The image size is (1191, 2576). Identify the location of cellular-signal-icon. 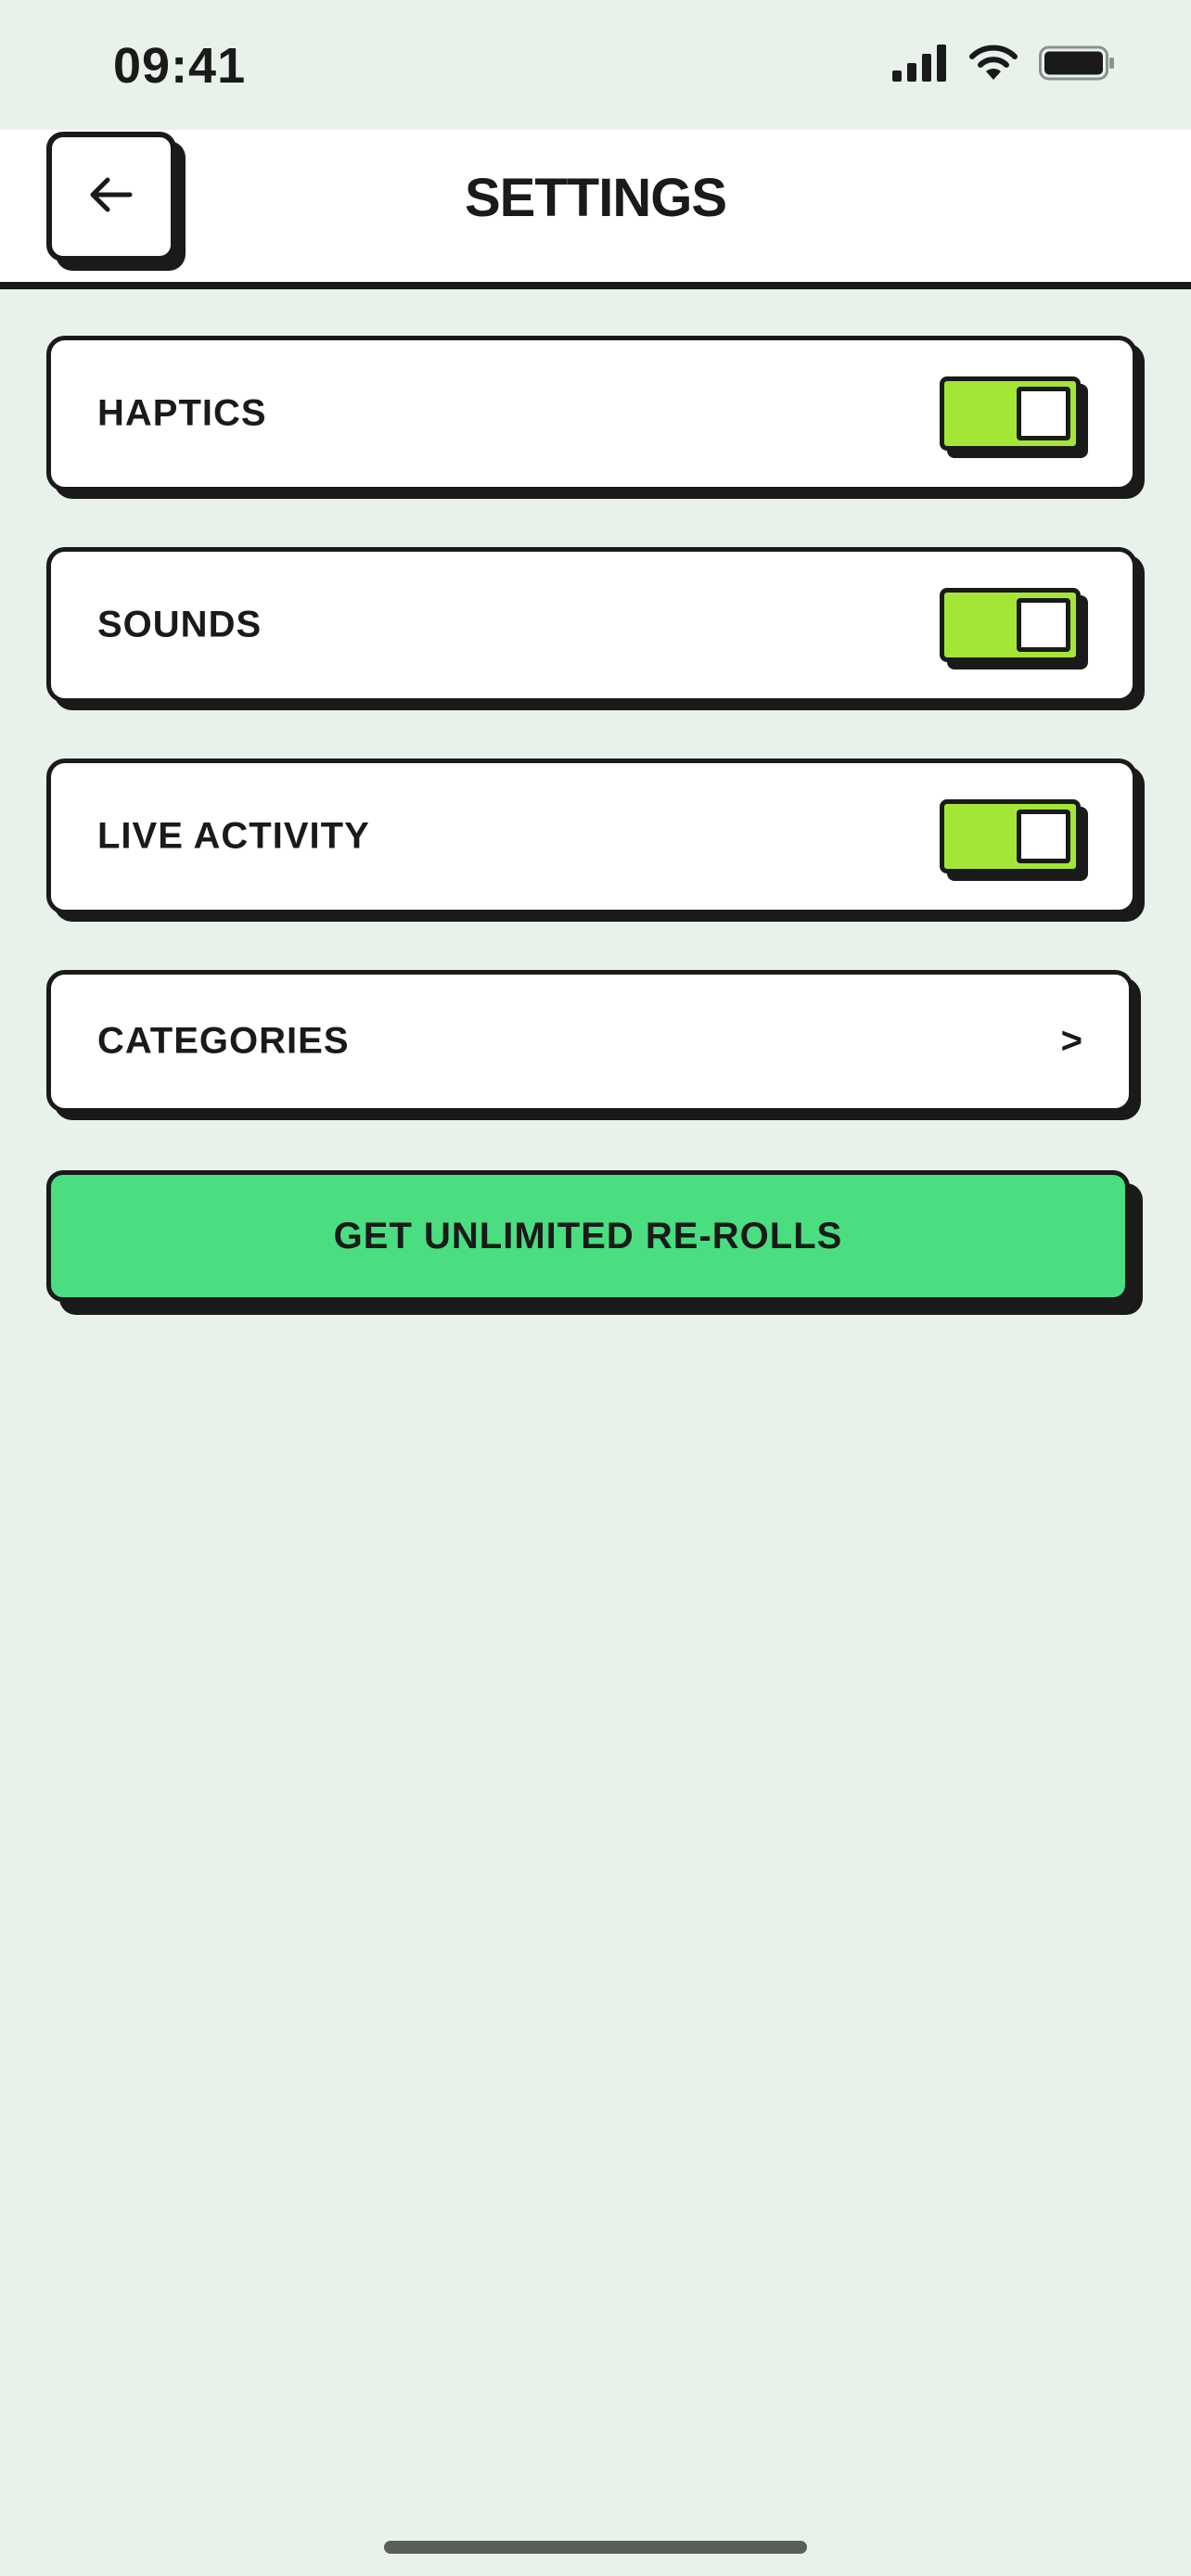
(920, 66).